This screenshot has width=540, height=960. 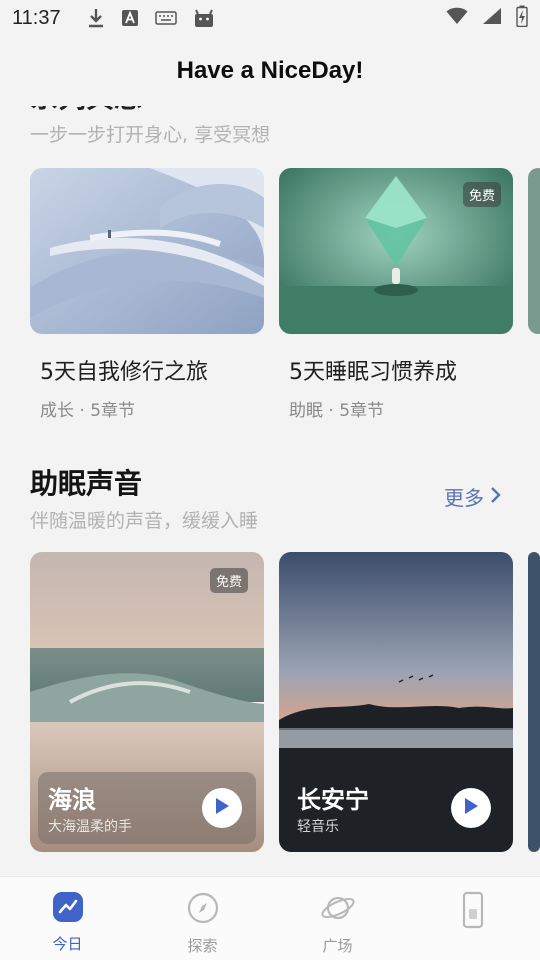 What do you see at coordinates (165, 18) in the screenshot?
I see `keyboard-icon` at bounding box center [165, 18].